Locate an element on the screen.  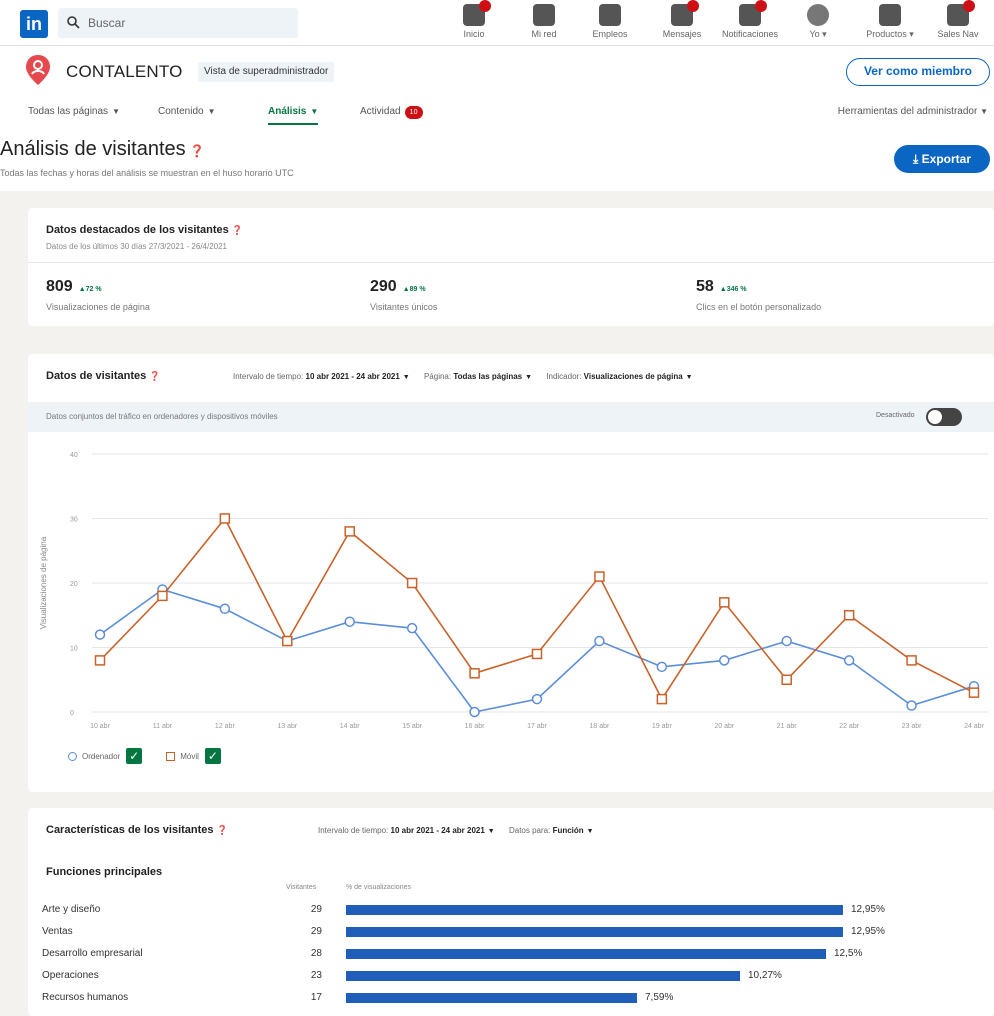
highlights-title-text: Datos destacados de los visitantes is located at coordinates (137, 230).